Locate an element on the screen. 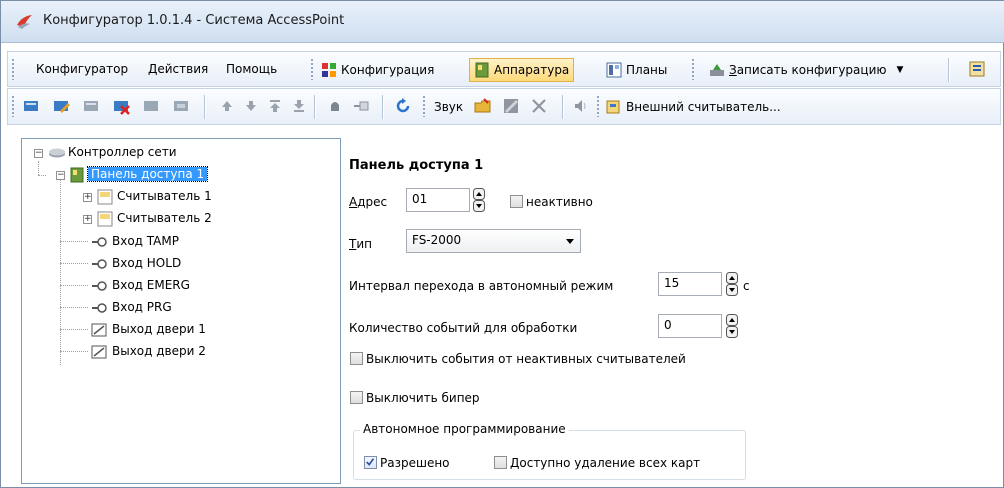 This screenshot has width=1004, height=488. allowed-checkbox is located at coordinates (370, 462).